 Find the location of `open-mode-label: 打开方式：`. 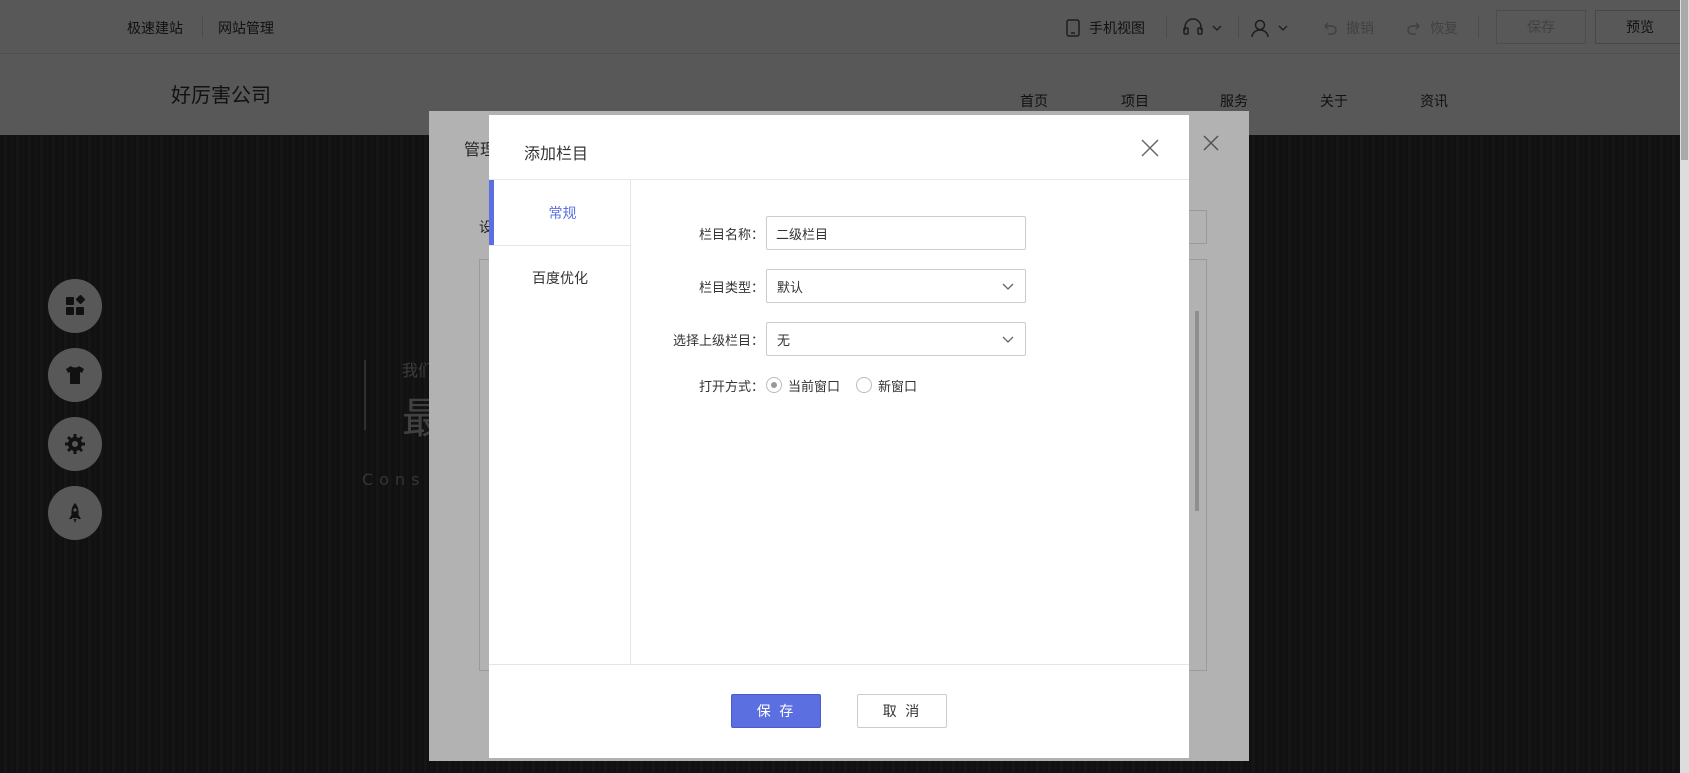

open-mode-label: 打开方式： is located at coordinates (731, 387).